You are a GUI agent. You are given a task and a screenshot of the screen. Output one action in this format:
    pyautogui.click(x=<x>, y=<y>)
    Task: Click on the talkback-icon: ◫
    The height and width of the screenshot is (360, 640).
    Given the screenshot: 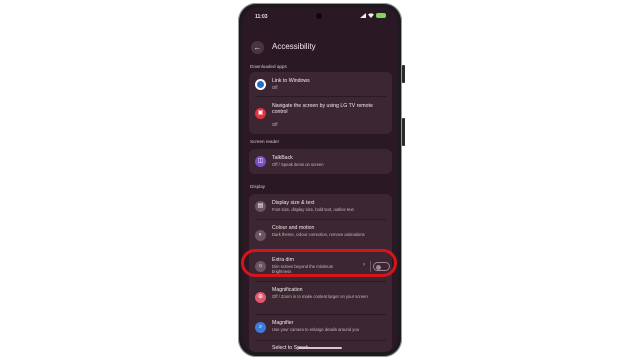 What is the action you would take?
    pyautogui.click(x=260, y=161)
    